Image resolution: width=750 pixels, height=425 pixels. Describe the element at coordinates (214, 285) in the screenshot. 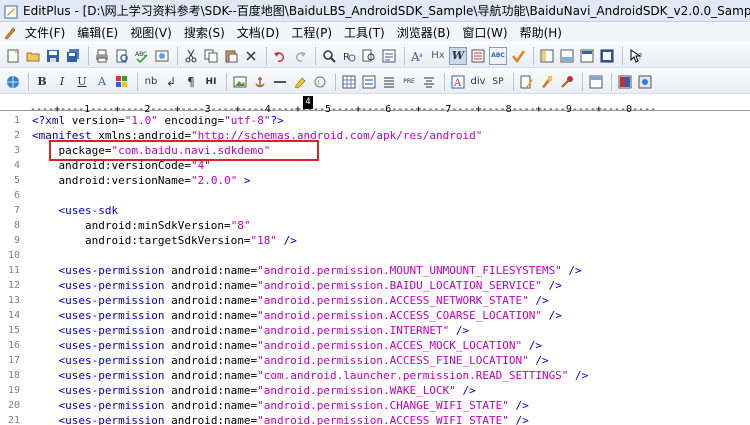

I see `code-token-attr: android:name=` at that location.